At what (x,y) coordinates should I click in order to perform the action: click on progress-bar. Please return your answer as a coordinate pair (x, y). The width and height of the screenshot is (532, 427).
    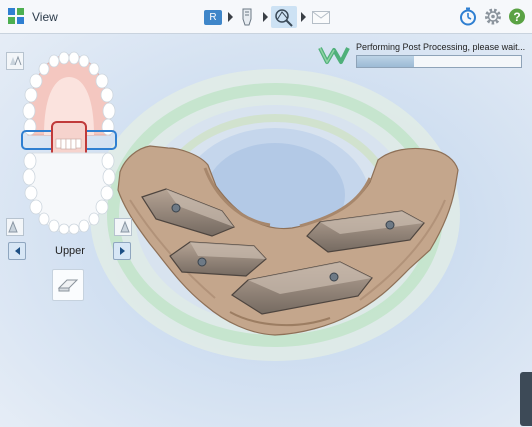
    Looking at the image, I should click on (439, 61).